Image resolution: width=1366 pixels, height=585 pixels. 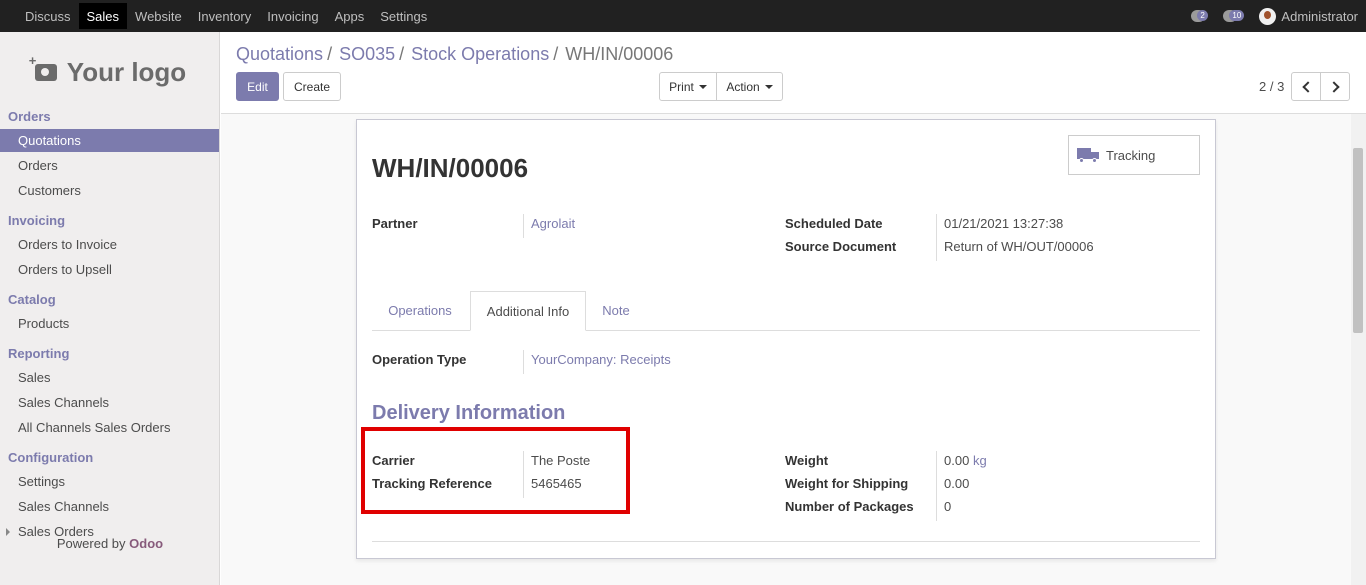 I want to click on user-menu: Administrator, so click(x=1308, y=16).